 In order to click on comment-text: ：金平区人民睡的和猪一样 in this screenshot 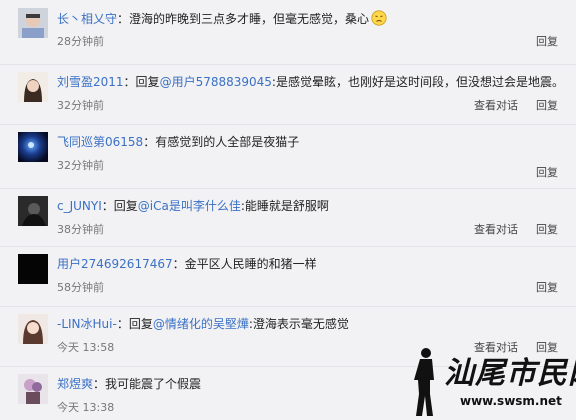, I will do `click(244, 264)`.